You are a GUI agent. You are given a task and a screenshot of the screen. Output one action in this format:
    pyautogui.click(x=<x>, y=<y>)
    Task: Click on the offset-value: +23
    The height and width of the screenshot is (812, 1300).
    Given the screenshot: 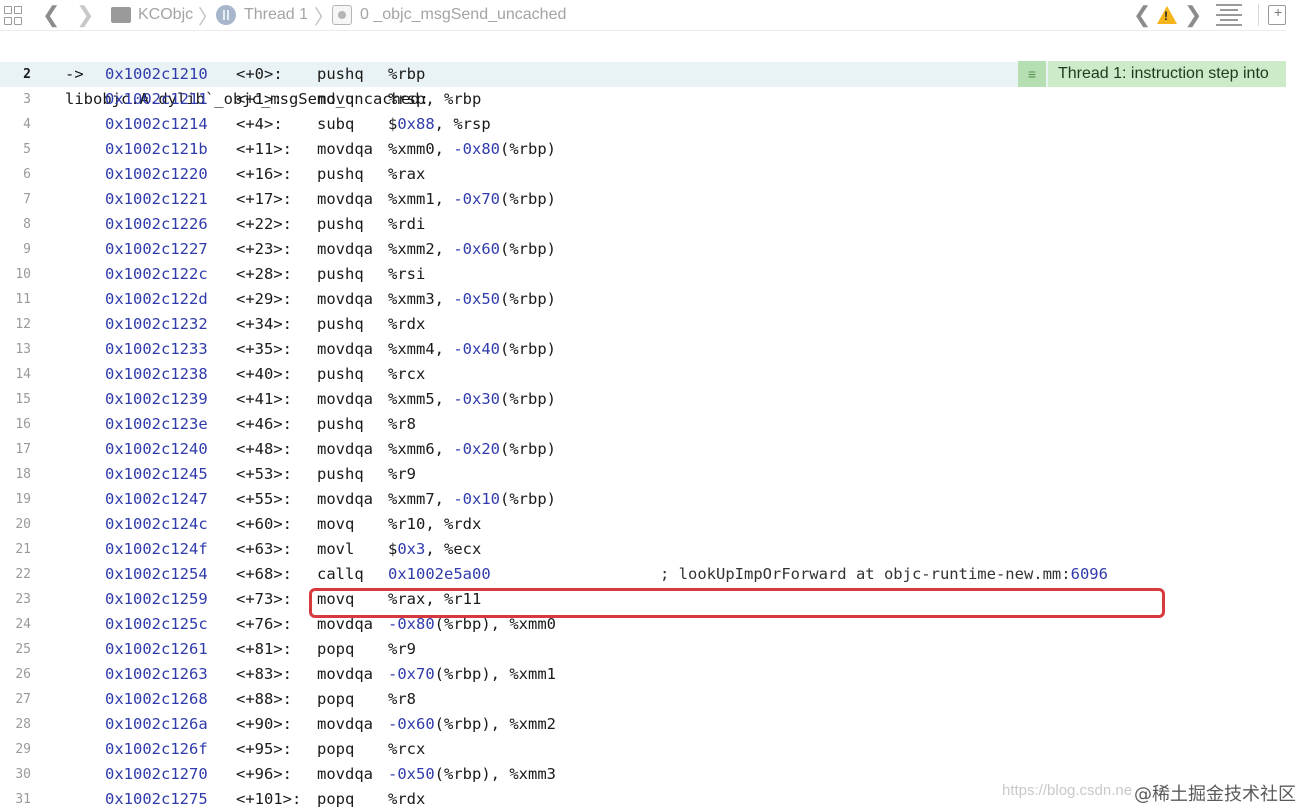 What is the action you would take?
    pyautogui.click(x=259, y=249)
    